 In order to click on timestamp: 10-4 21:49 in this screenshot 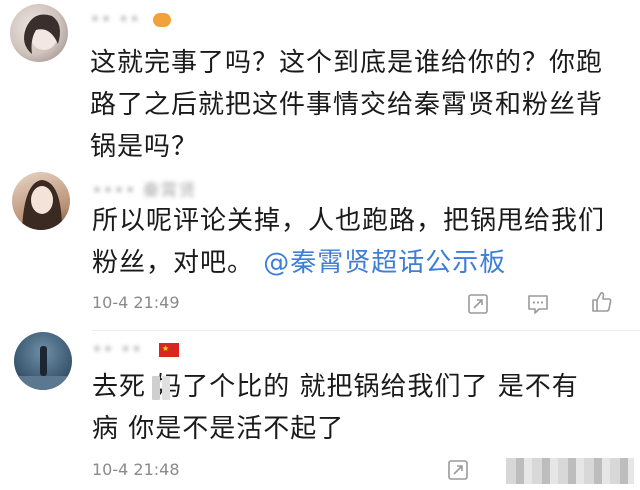, I will do `click(136, 302)`.